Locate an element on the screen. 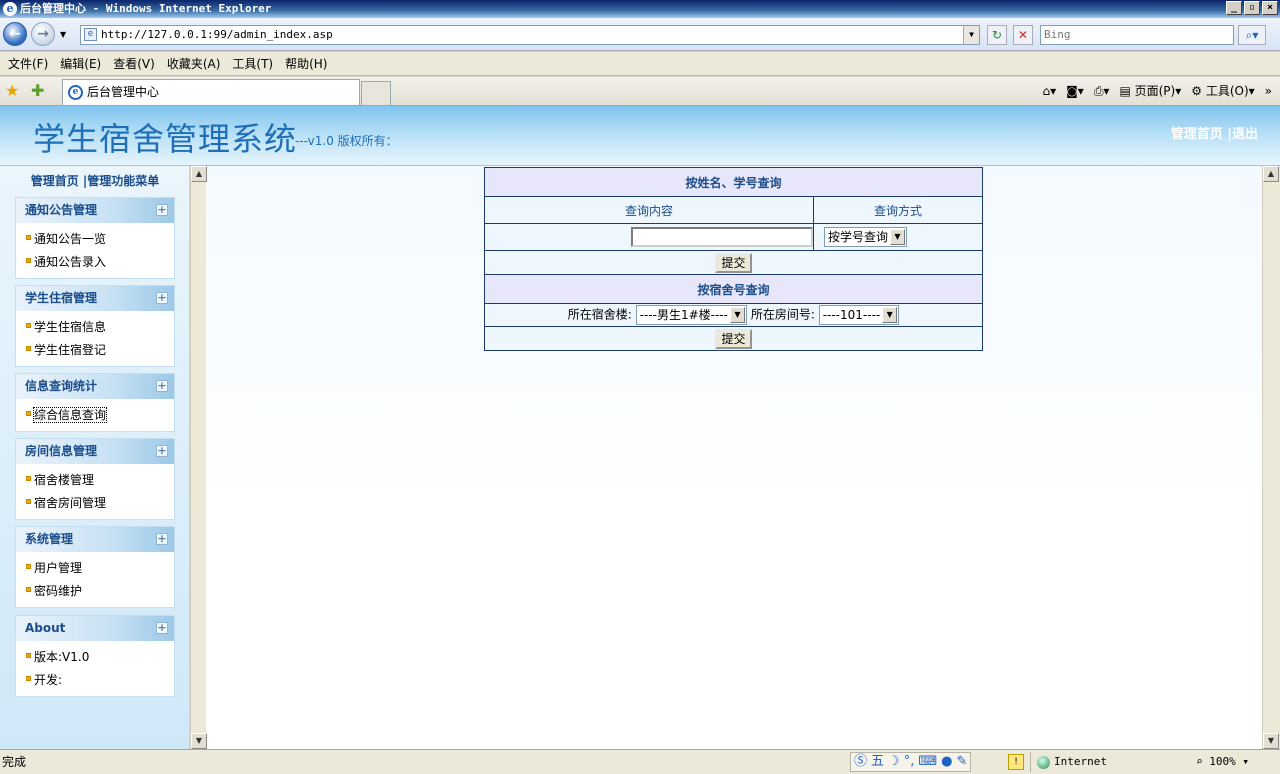 This screenshot has height=774, width=1280. menu-group-title-text: 学生住宿管理 is located at coordinates (61, 298).